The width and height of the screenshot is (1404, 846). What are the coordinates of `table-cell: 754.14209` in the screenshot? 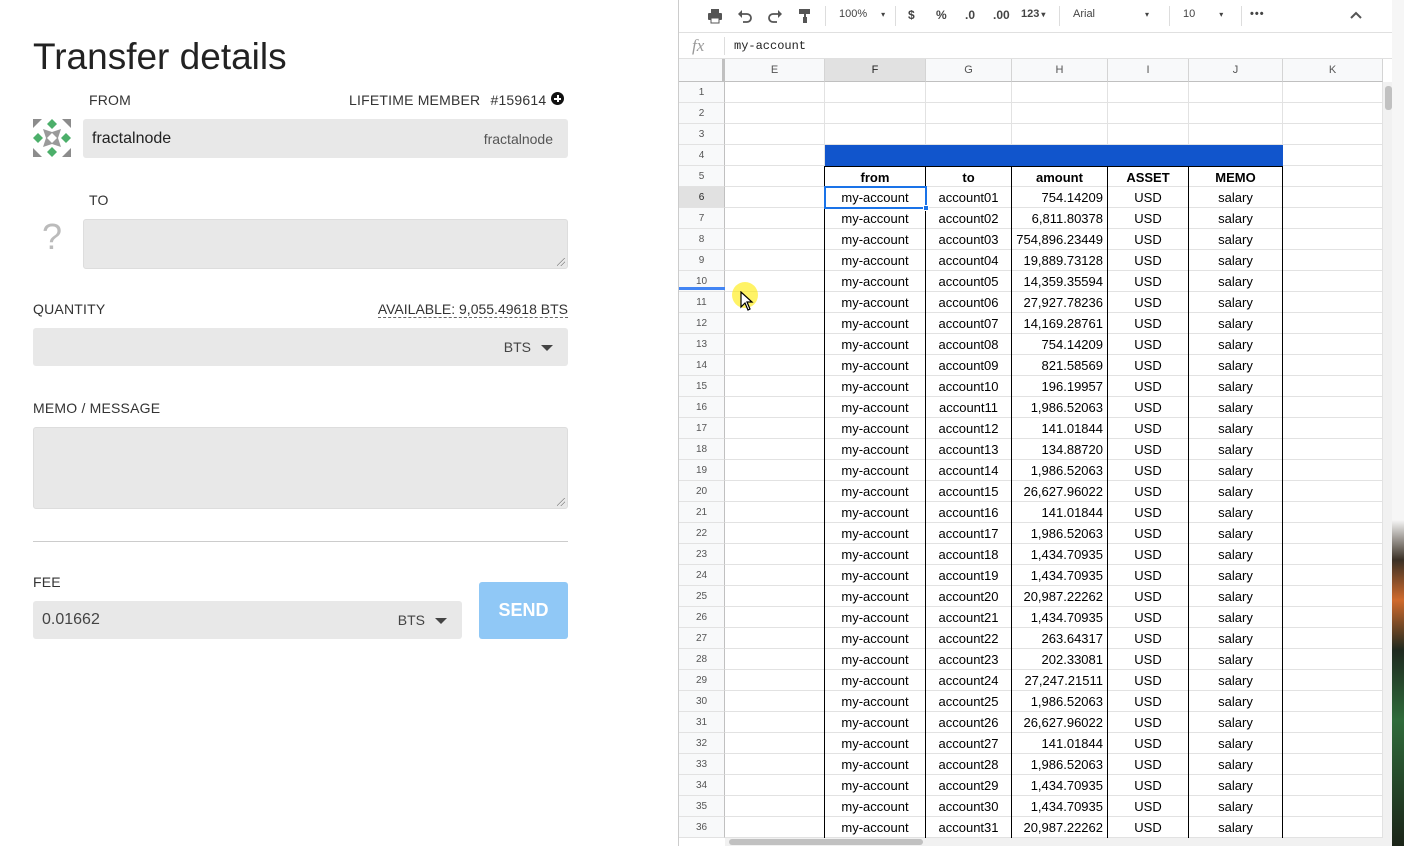 It's located at (1060, 197).